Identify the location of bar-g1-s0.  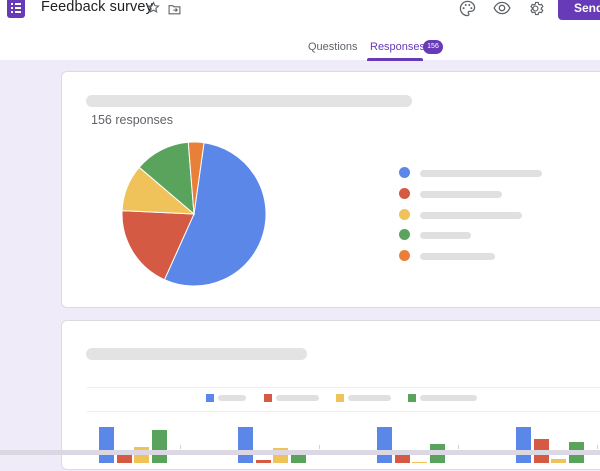
(245, 445).